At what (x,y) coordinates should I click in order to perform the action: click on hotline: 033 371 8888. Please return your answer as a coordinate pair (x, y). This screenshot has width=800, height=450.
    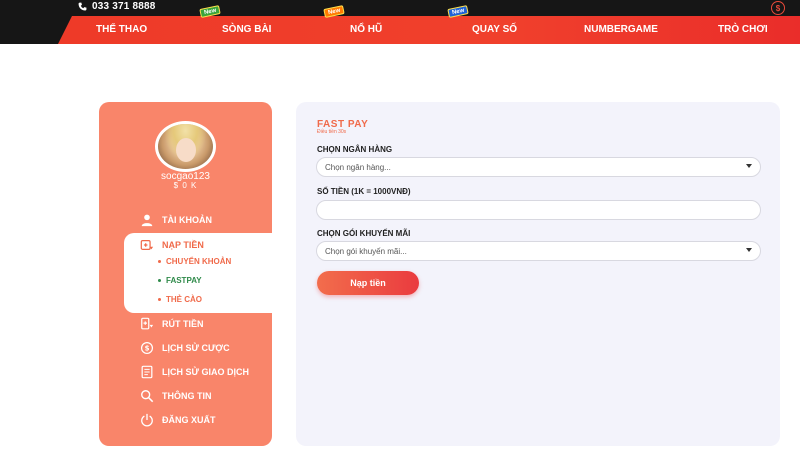
    Looking at the image, I should click on (117, 6).